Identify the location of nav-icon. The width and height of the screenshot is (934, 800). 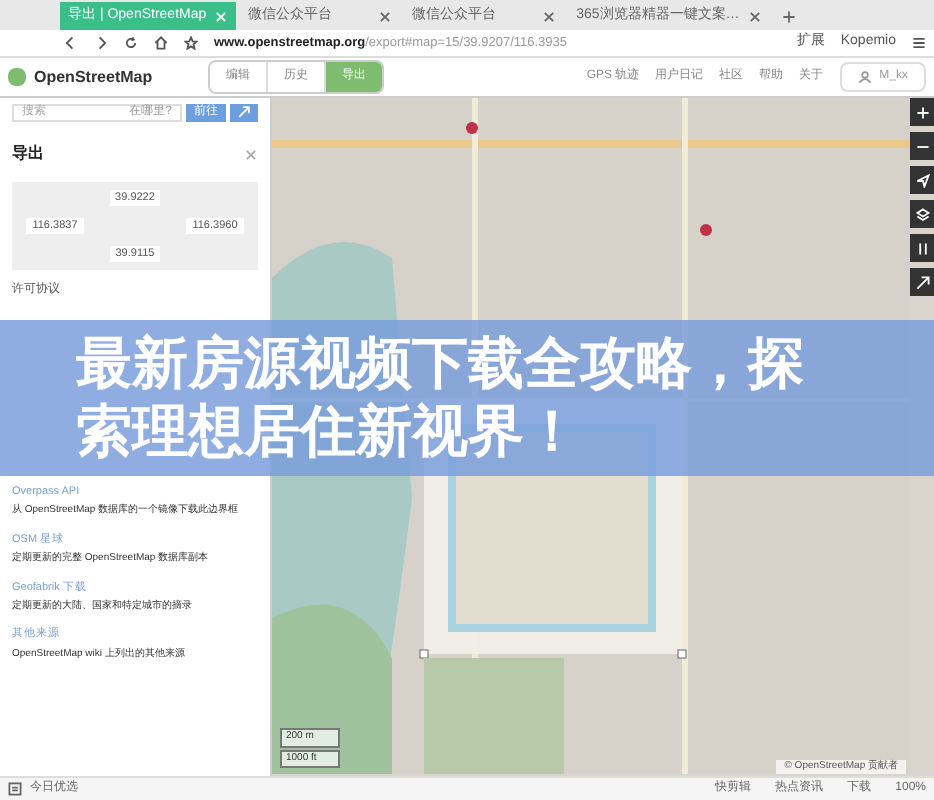
(922, 180).